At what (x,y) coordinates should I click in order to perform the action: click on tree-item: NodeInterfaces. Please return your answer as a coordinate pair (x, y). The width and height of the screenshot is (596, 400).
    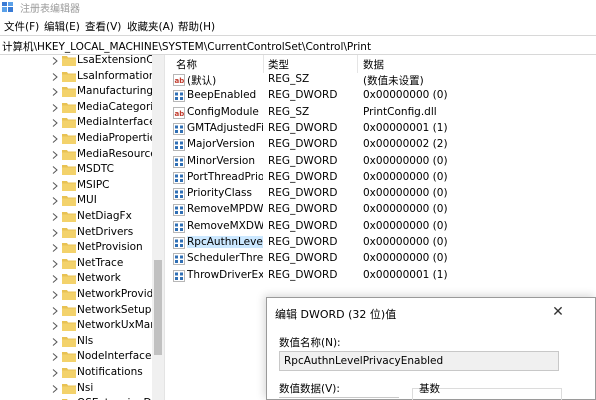
    Looking at the image, I should click on (102, 357).